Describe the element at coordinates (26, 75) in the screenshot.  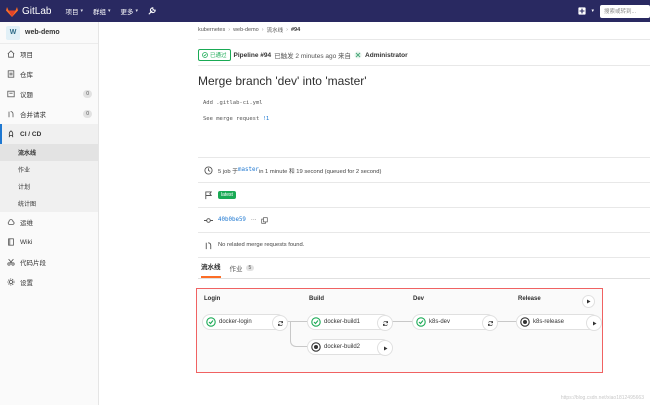
I see `sidebar-item-label: 仓库` at that location.